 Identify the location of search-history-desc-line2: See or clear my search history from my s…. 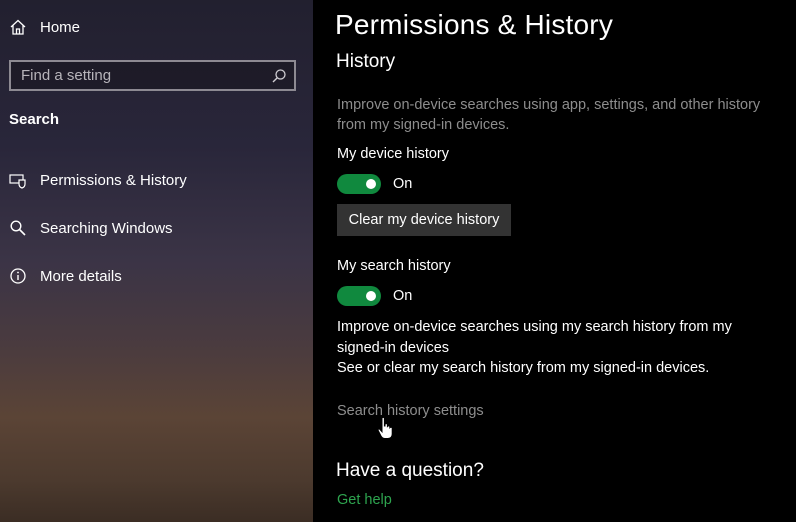
(523, 368).